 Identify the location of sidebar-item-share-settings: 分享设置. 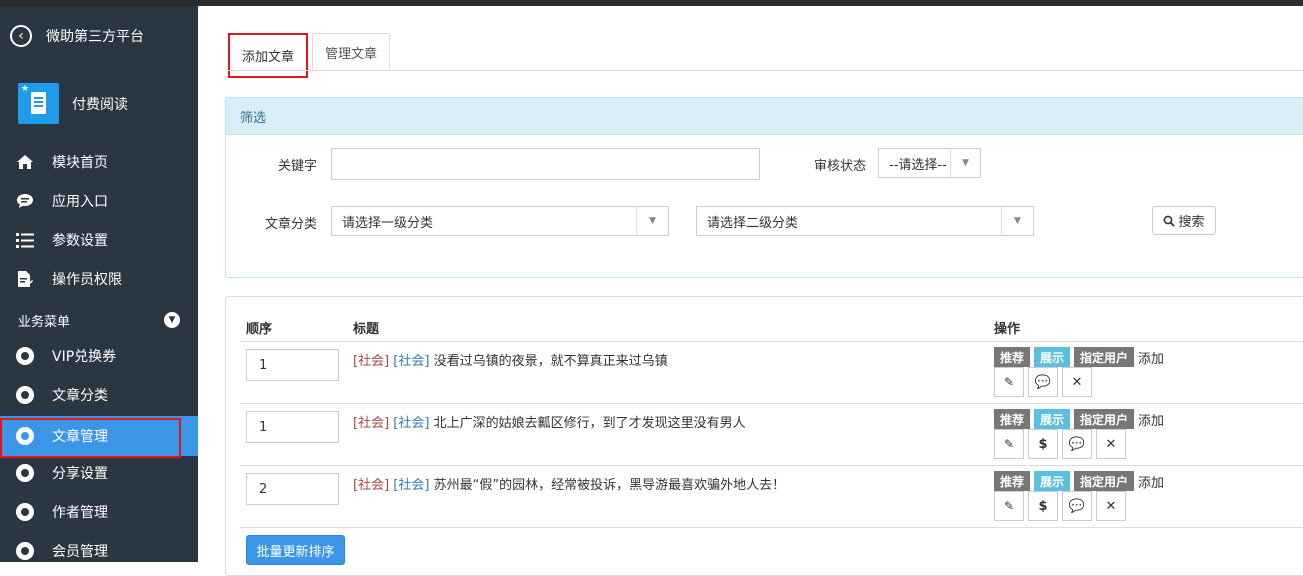
(99, 472).